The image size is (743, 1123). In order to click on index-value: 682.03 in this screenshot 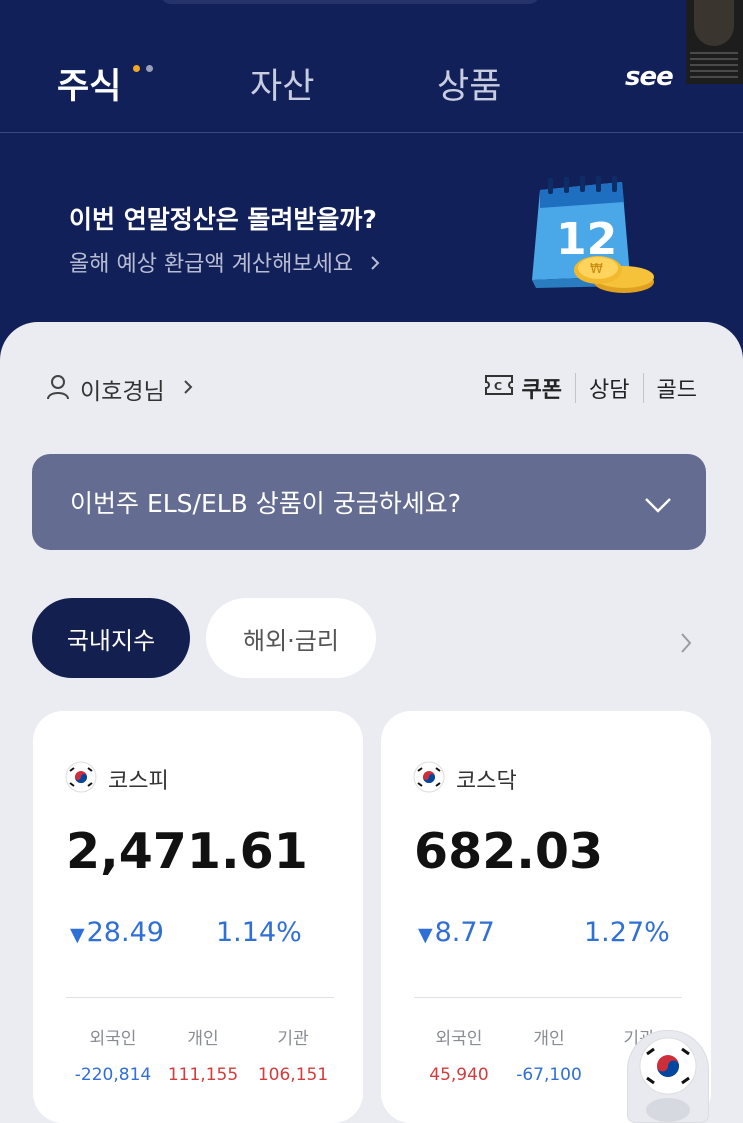, I will do `click(509, 851)`.